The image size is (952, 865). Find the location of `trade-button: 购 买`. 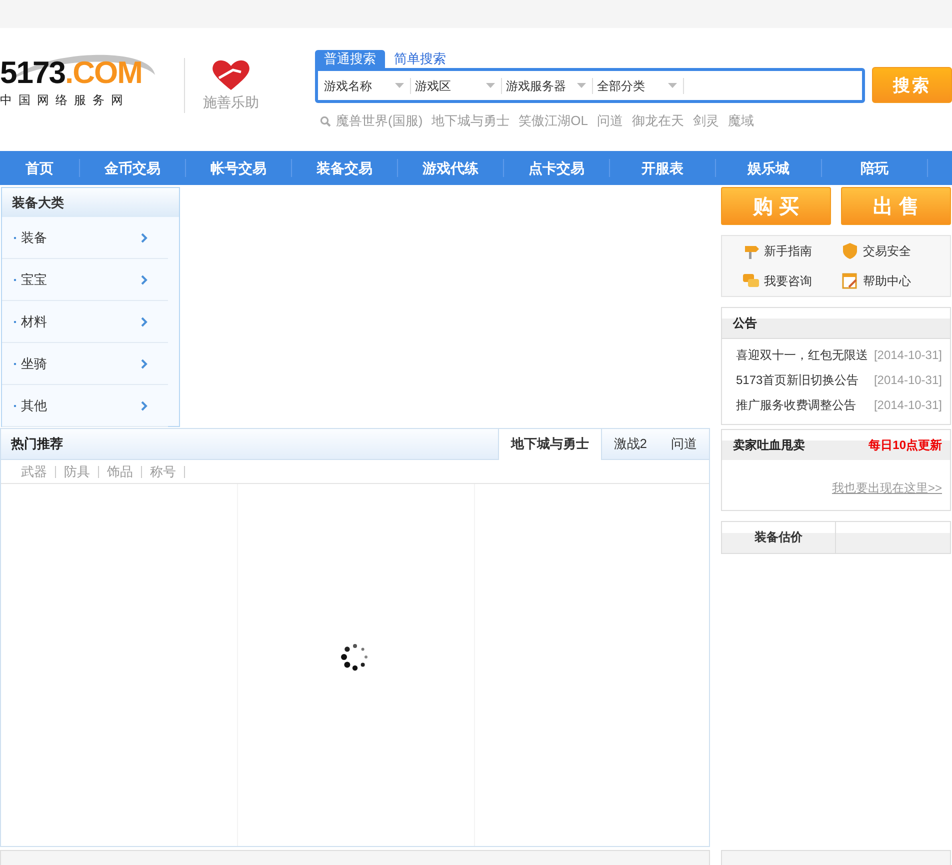

trade-button: 购 买 is located at coordinates (776, 206).